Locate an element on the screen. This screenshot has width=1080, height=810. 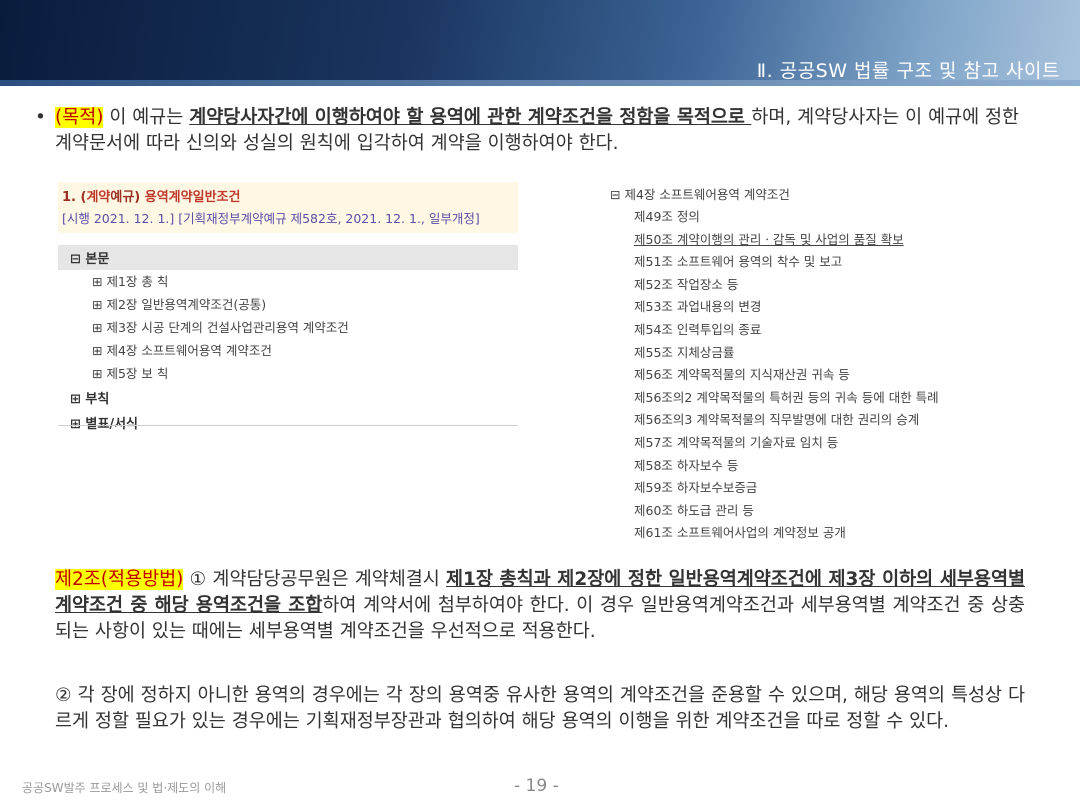
article-item: 제60조 하도급 관리 등 is located at coordinates (820, 511).